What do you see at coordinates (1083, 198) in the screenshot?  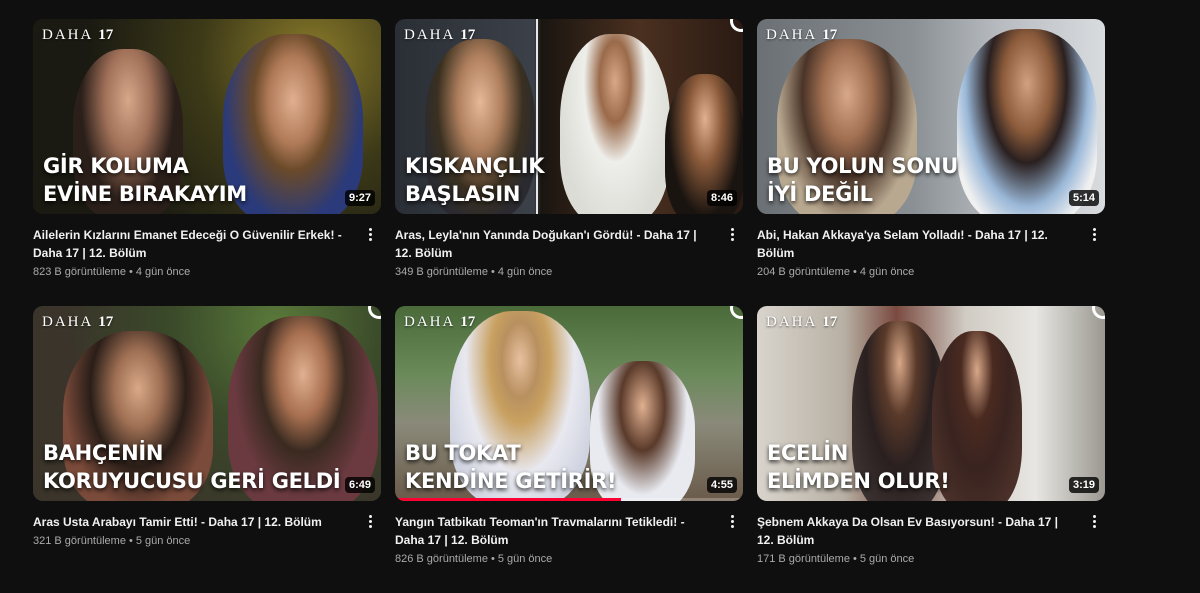 I see `duration-badge: 5:14` at bounding box center [1083, 198].